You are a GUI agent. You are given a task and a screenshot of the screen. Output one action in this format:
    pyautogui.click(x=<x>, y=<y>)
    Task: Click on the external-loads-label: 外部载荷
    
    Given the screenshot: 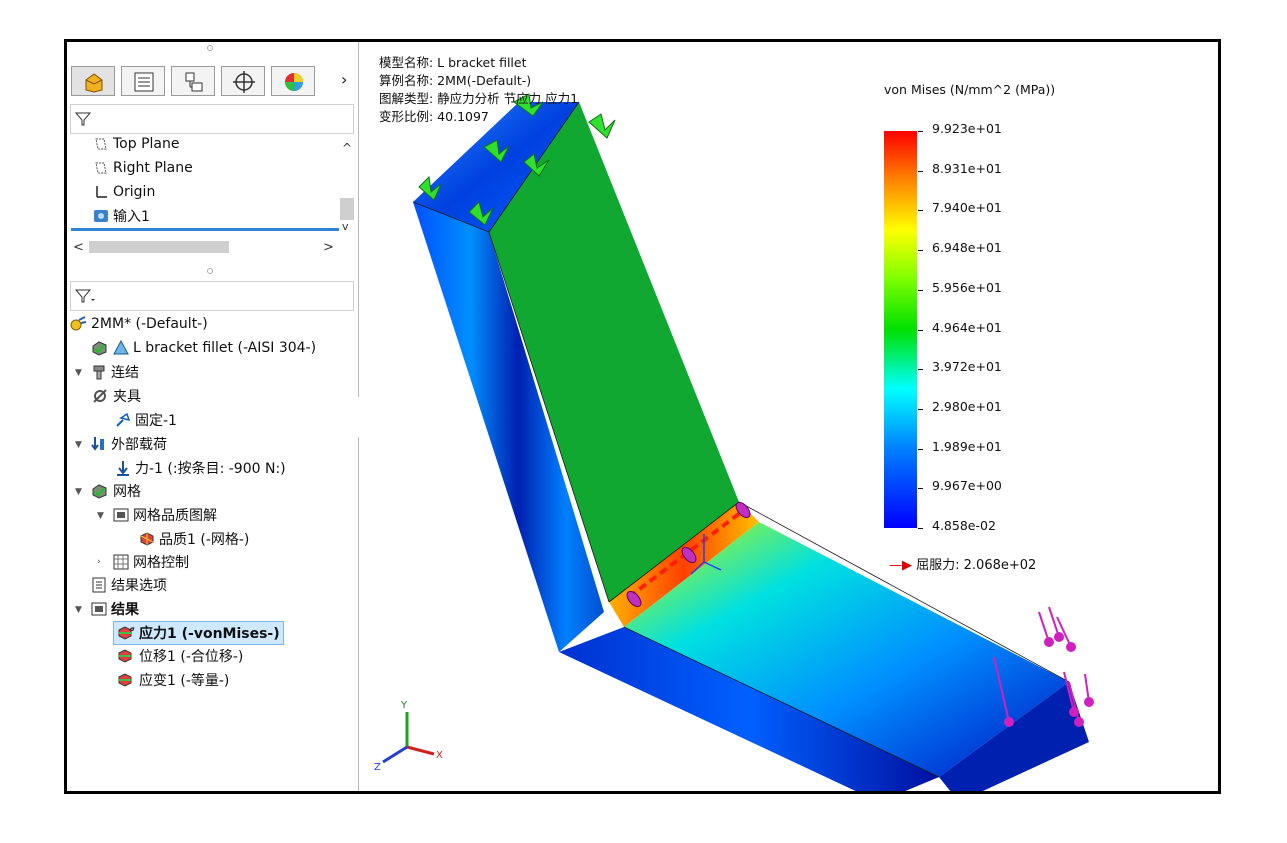 What is the action you would take?
    pyautogui.click(x=139, y=445)
    